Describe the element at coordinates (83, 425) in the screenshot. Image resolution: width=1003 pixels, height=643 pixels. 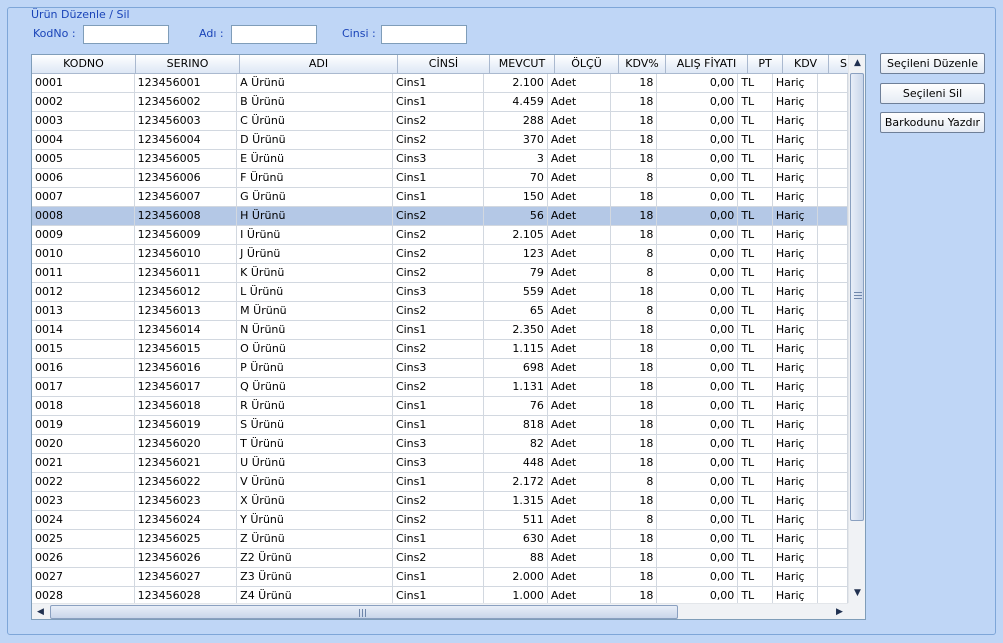
I see `table-cell: 0019` at that location.